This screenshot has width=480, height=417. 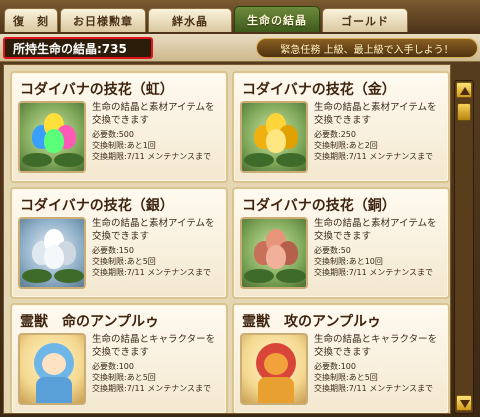 I want to click on item-required: 必要数:150, so click(x=113, y=250).